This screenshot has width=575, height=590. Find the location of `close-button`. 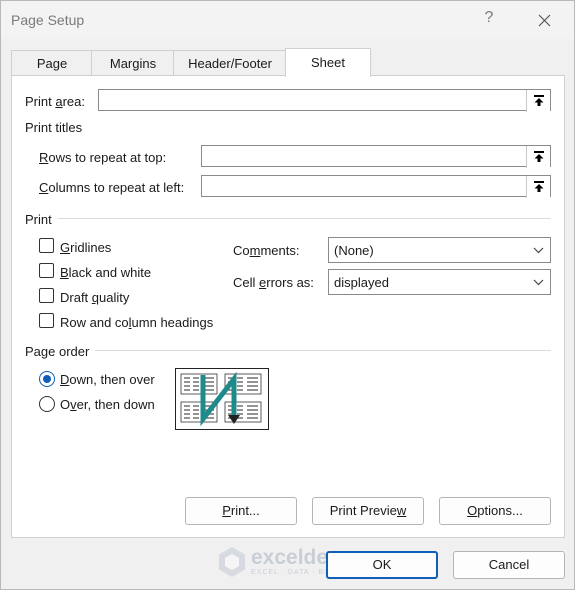

close-button is located at coordinates (544, 20).